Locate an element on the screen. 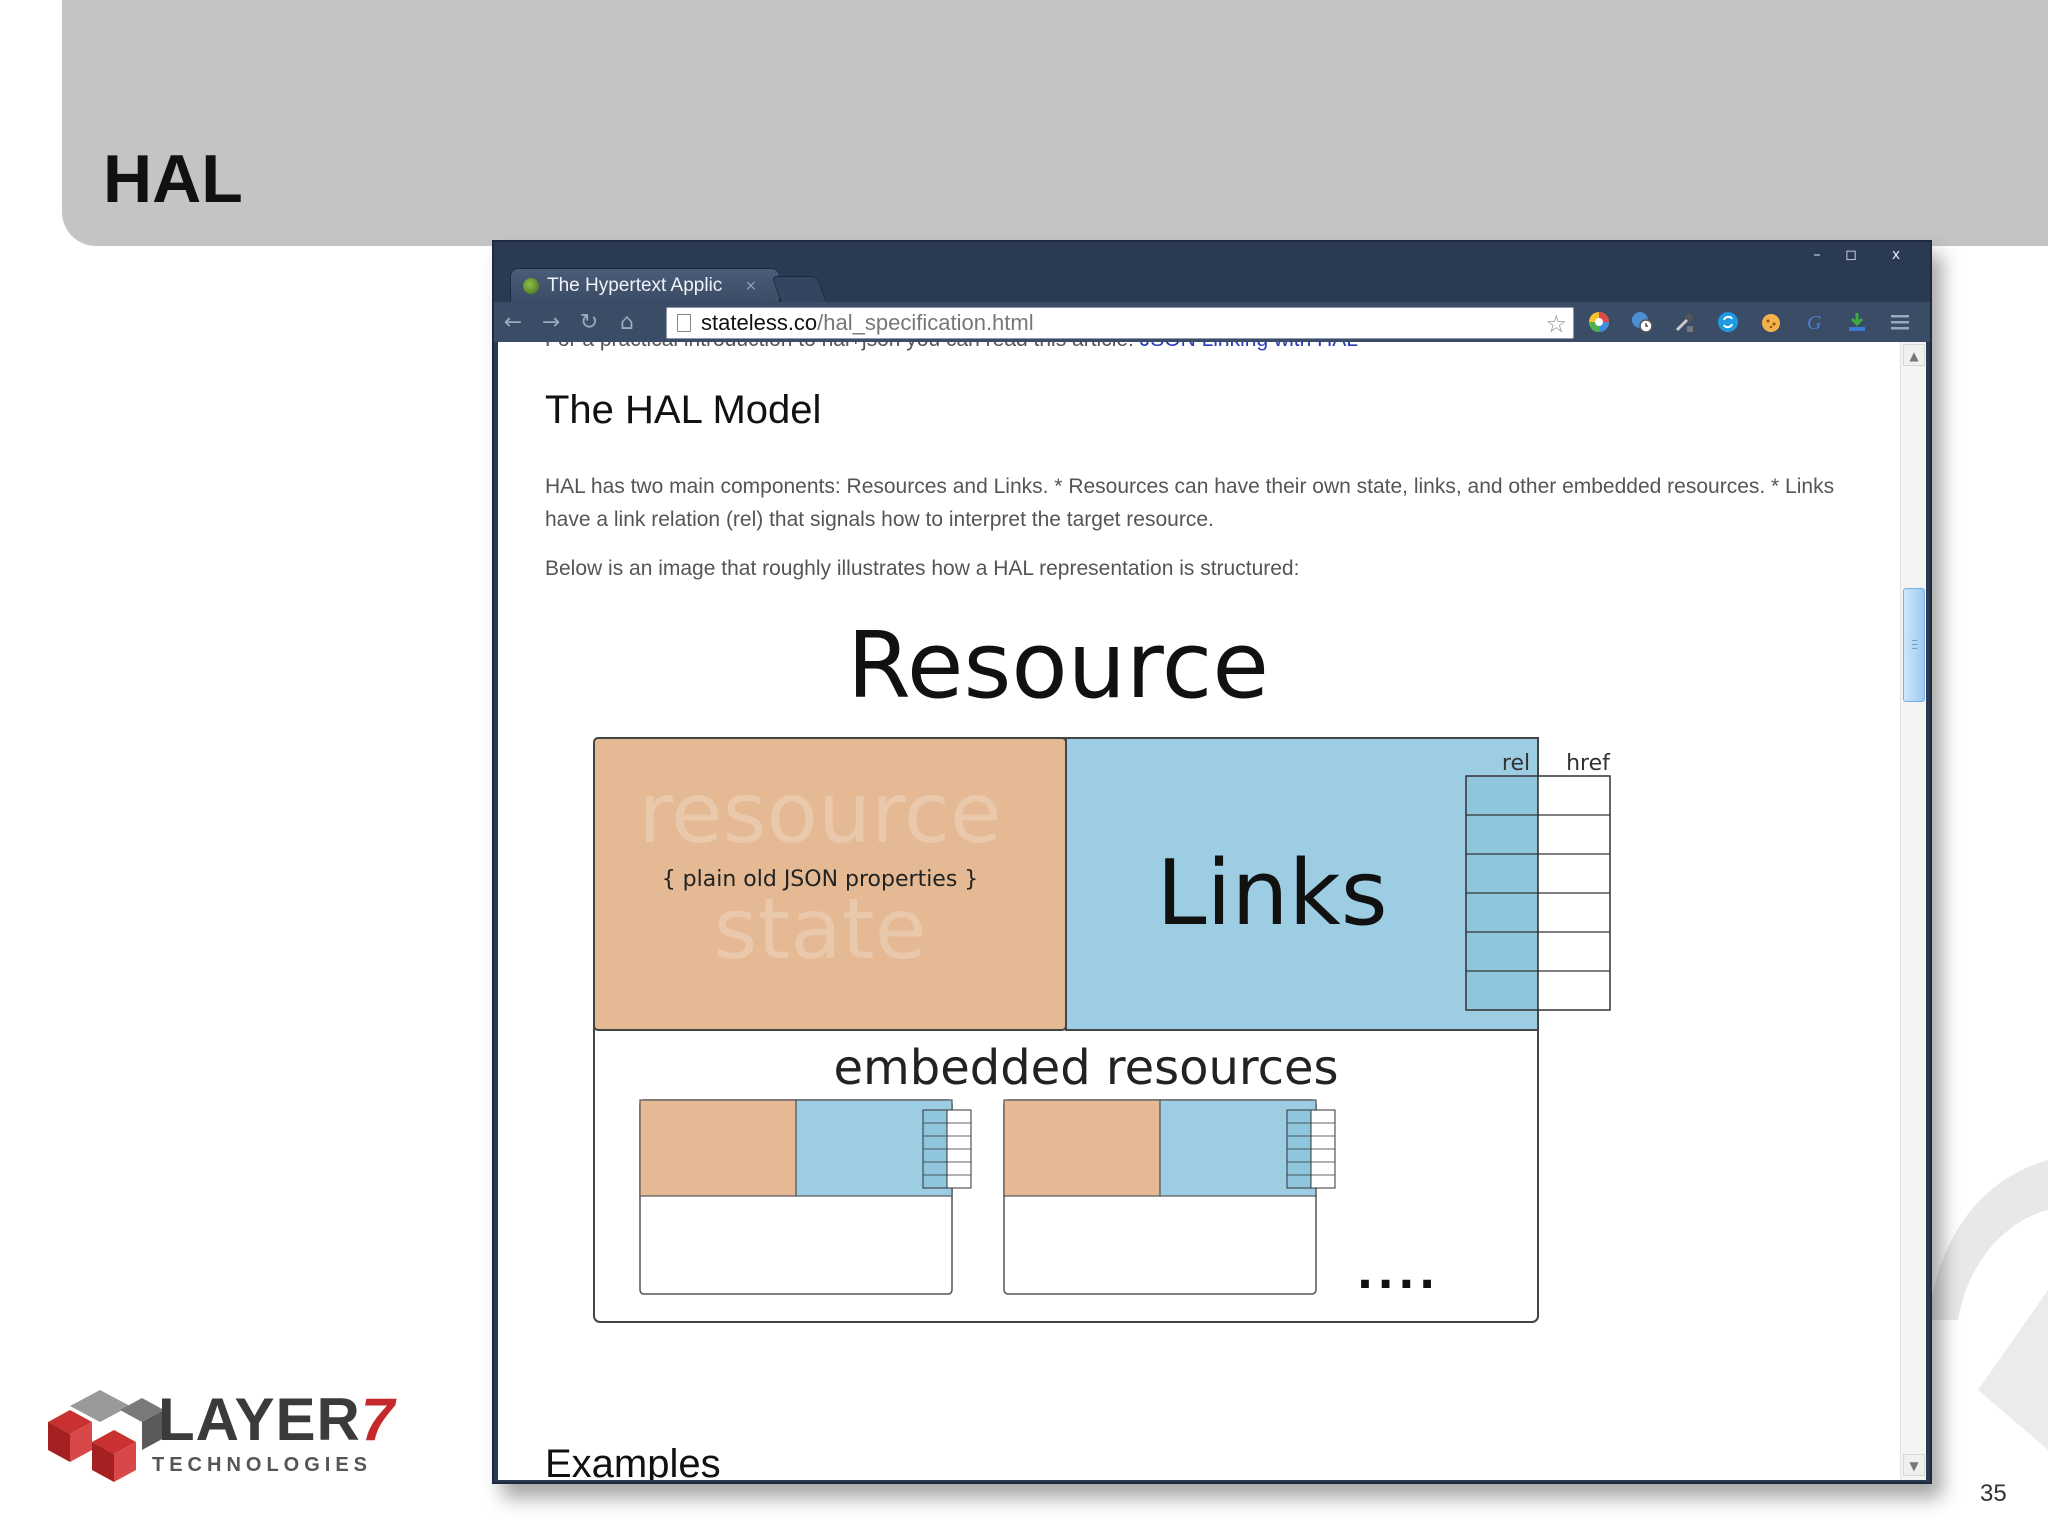 This screenshot has width=2048, height=1536. extension-icons: G is located at coordinates (1756, 322).